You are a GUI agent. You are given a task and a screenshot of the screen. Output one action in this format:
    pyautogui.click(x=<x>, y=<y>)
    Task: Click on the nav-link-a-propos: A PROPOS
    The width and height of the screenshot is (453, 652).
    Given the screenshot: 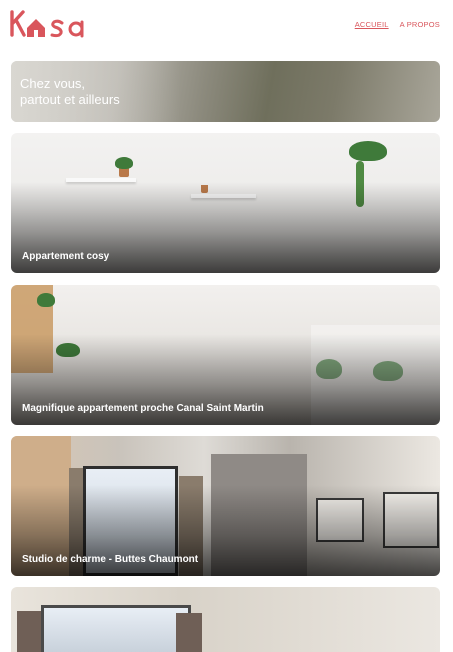 What is the action you would take?
    pyautogui.click(x=420, y=24)
    